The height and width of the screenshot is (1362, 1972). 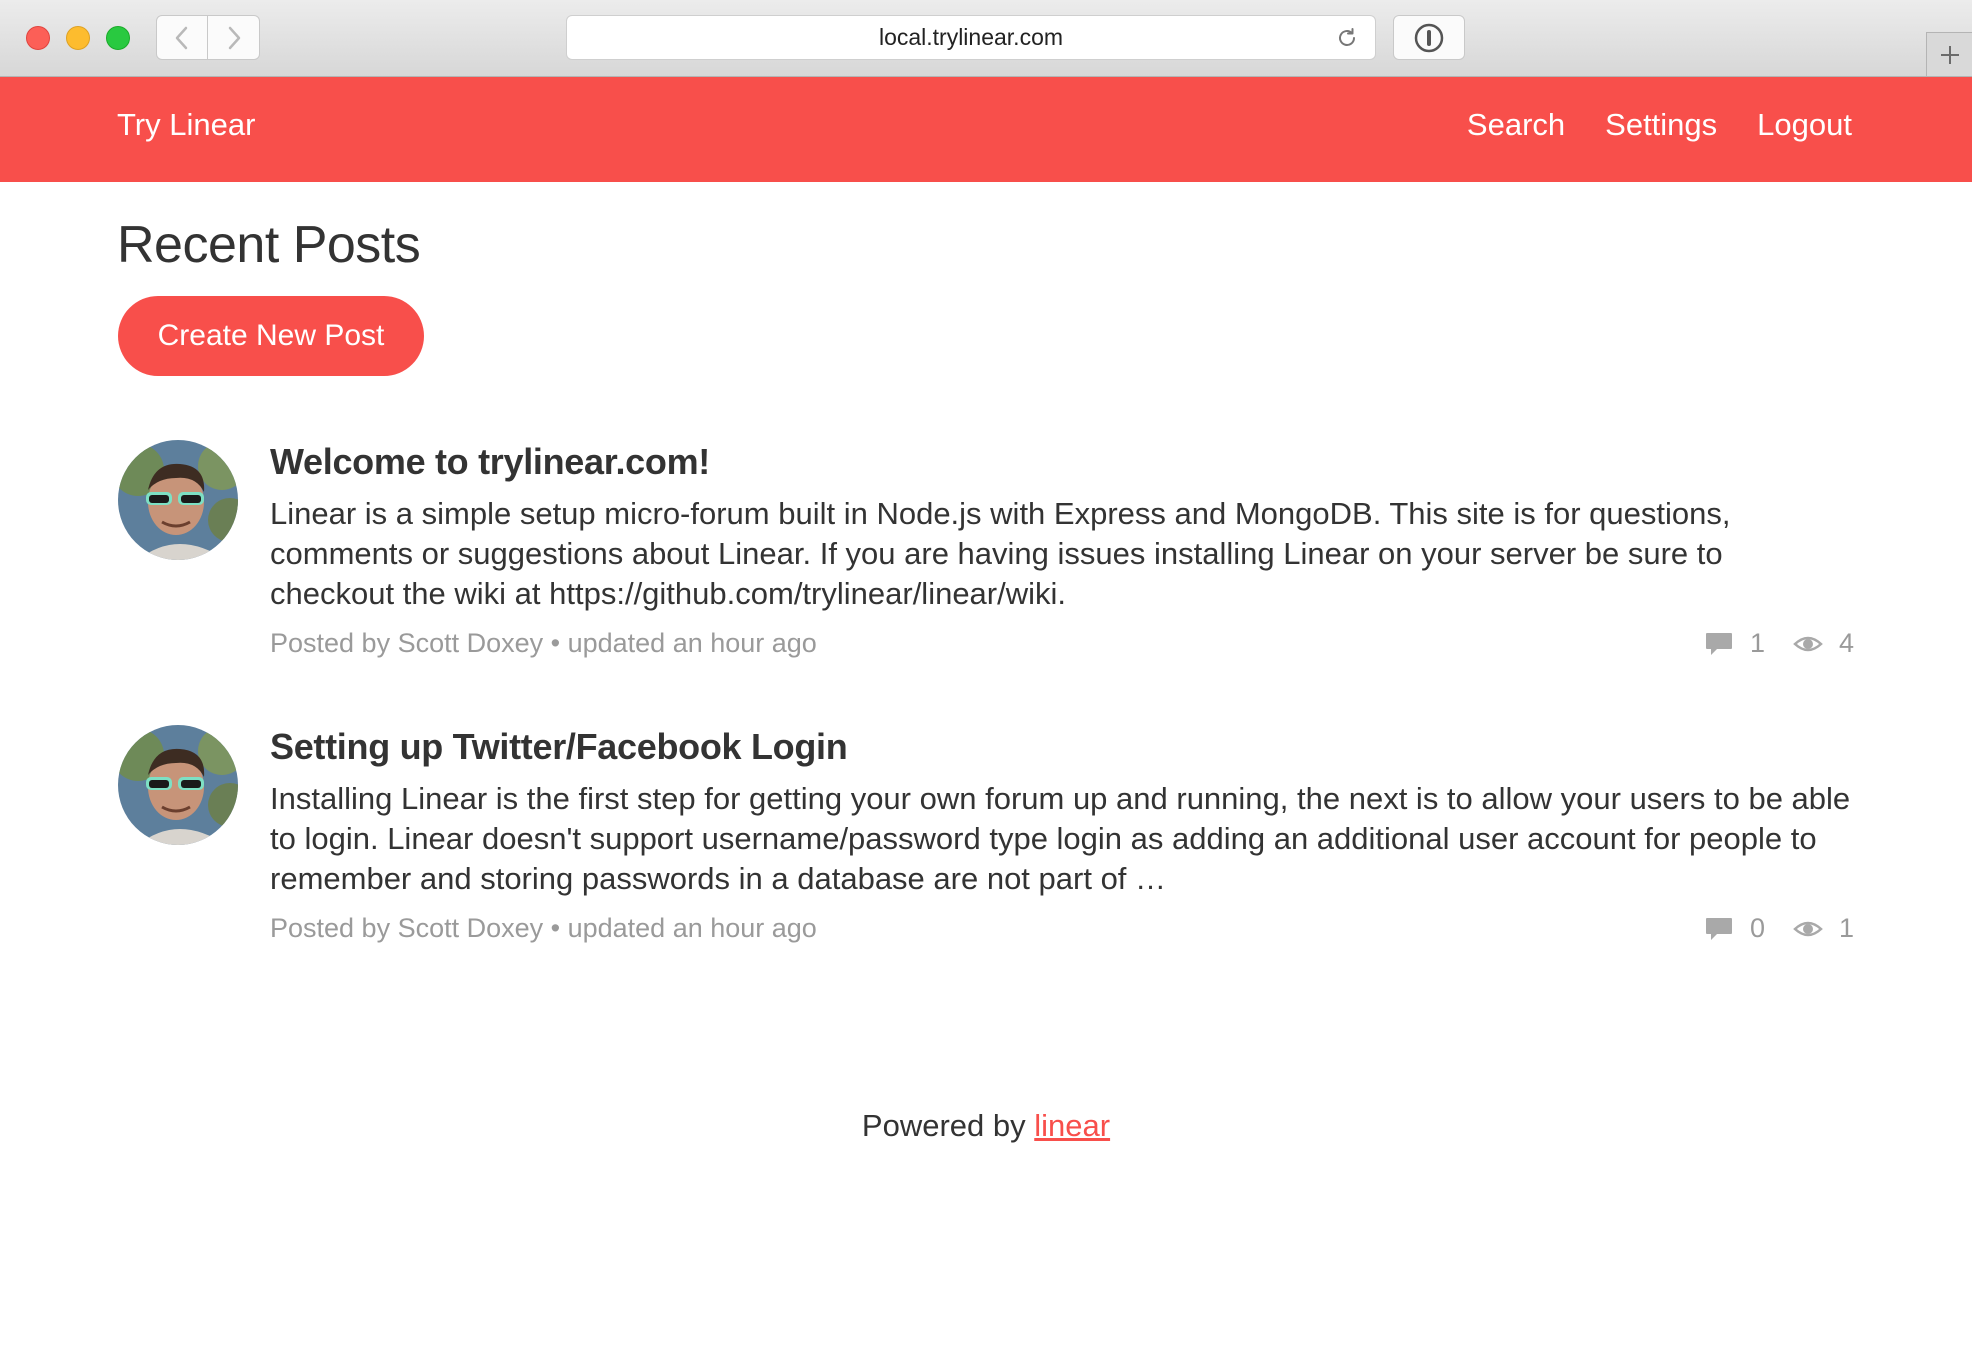 I want to click on window-zoom-button, so click(x=118, y=38).